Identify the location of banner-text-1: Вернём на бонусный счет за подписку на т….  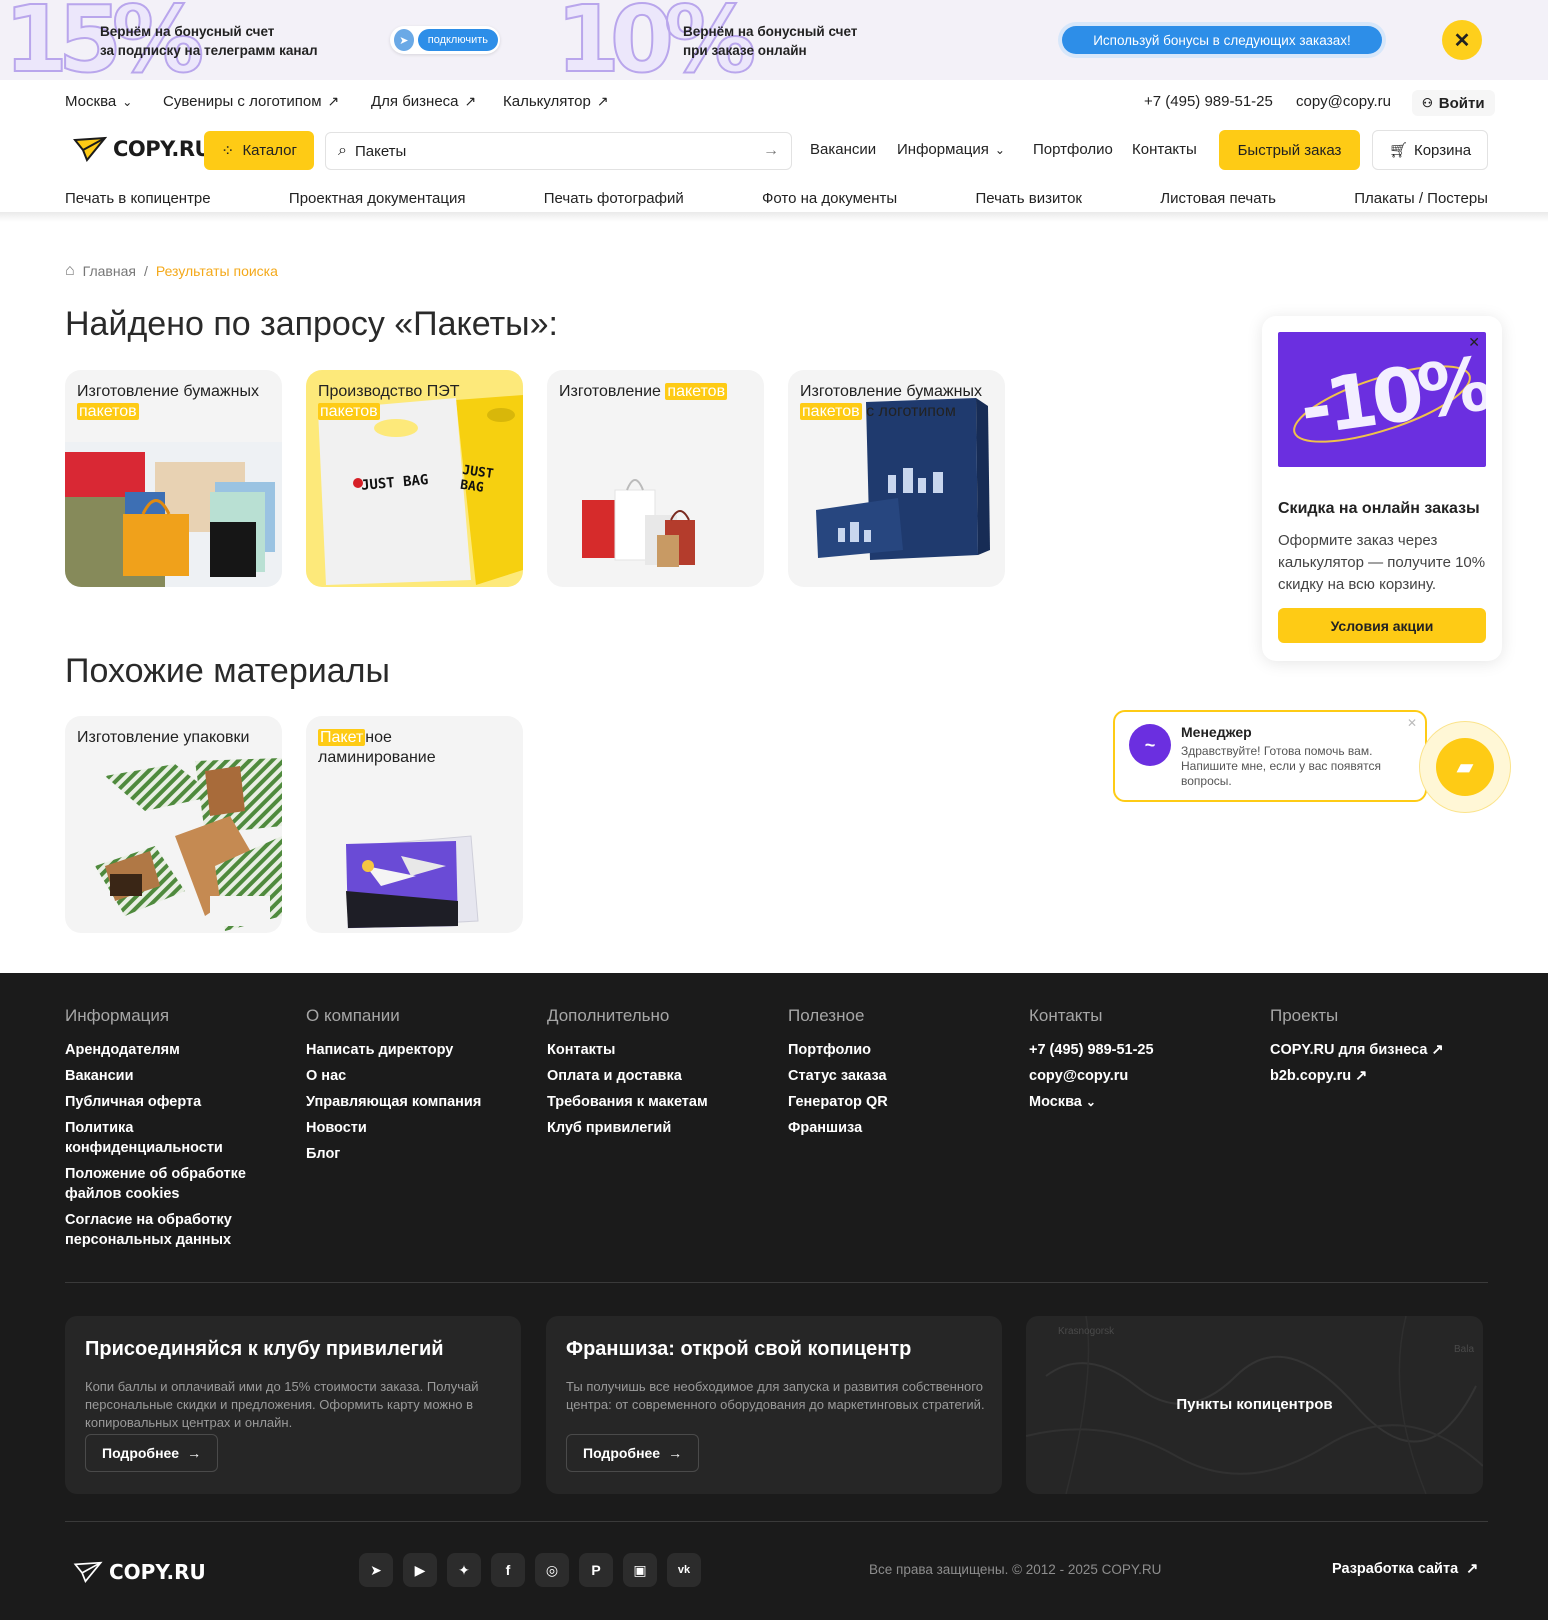
(209, 41).